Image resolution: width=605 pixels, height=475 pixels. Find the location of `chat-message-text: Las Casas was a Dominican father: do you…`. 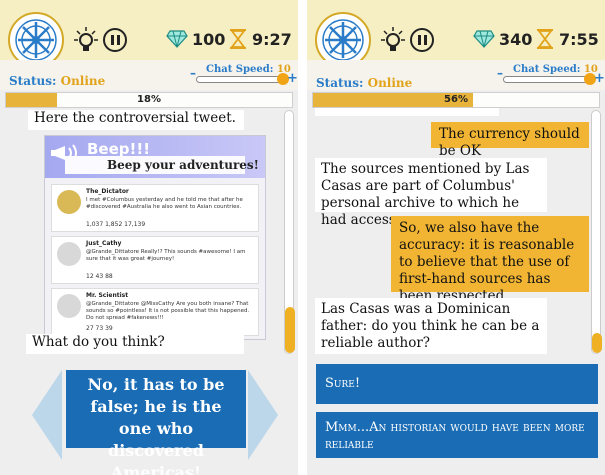

chat-message-text: Las Casas was a Dominican father: do you… is located at coordinates (430, 326).